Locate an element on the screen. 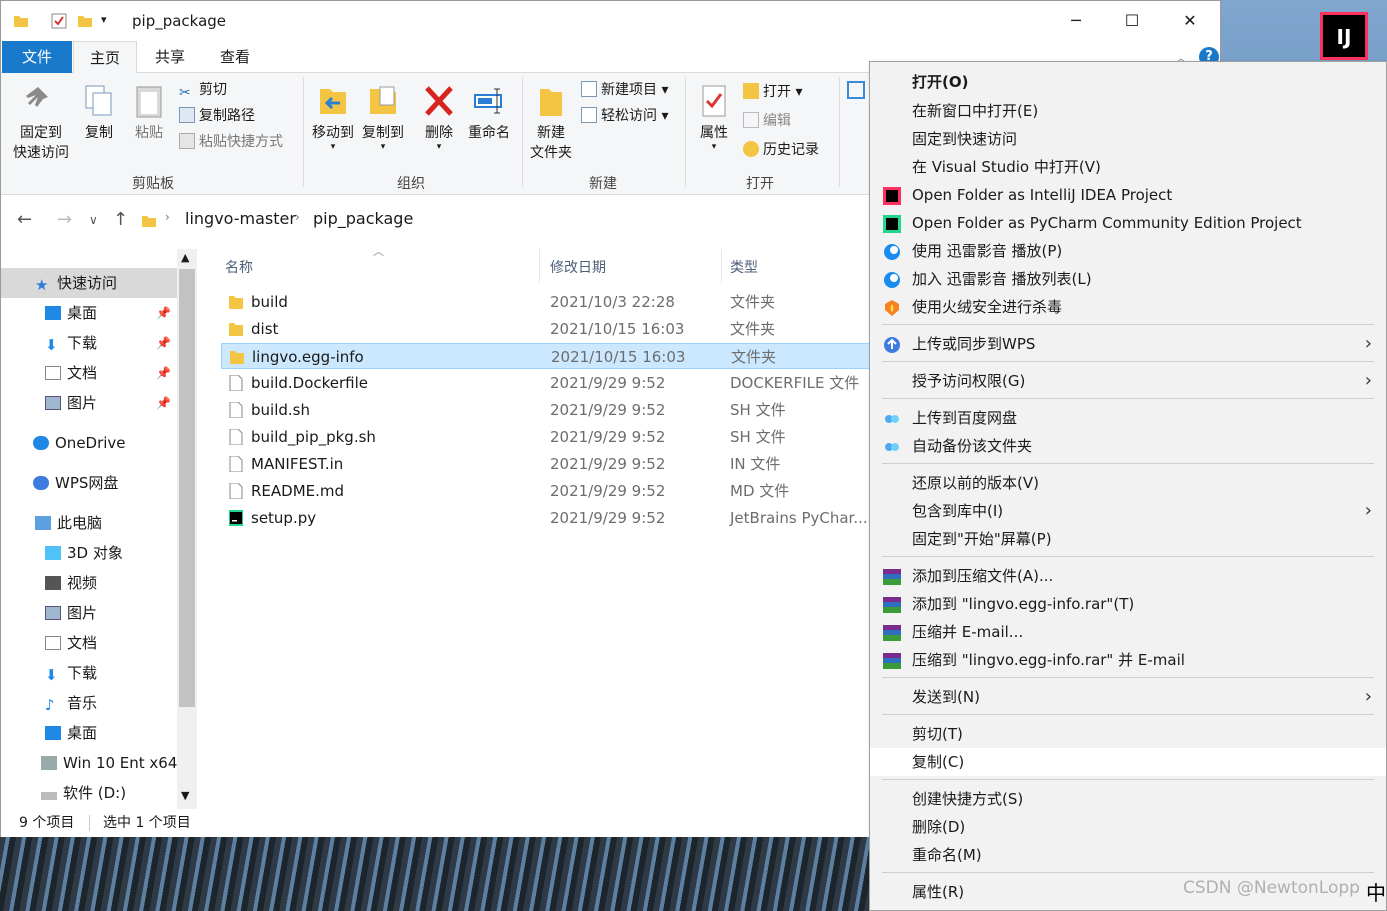  tab-view: 查看 is located at coordinates (235, 57).